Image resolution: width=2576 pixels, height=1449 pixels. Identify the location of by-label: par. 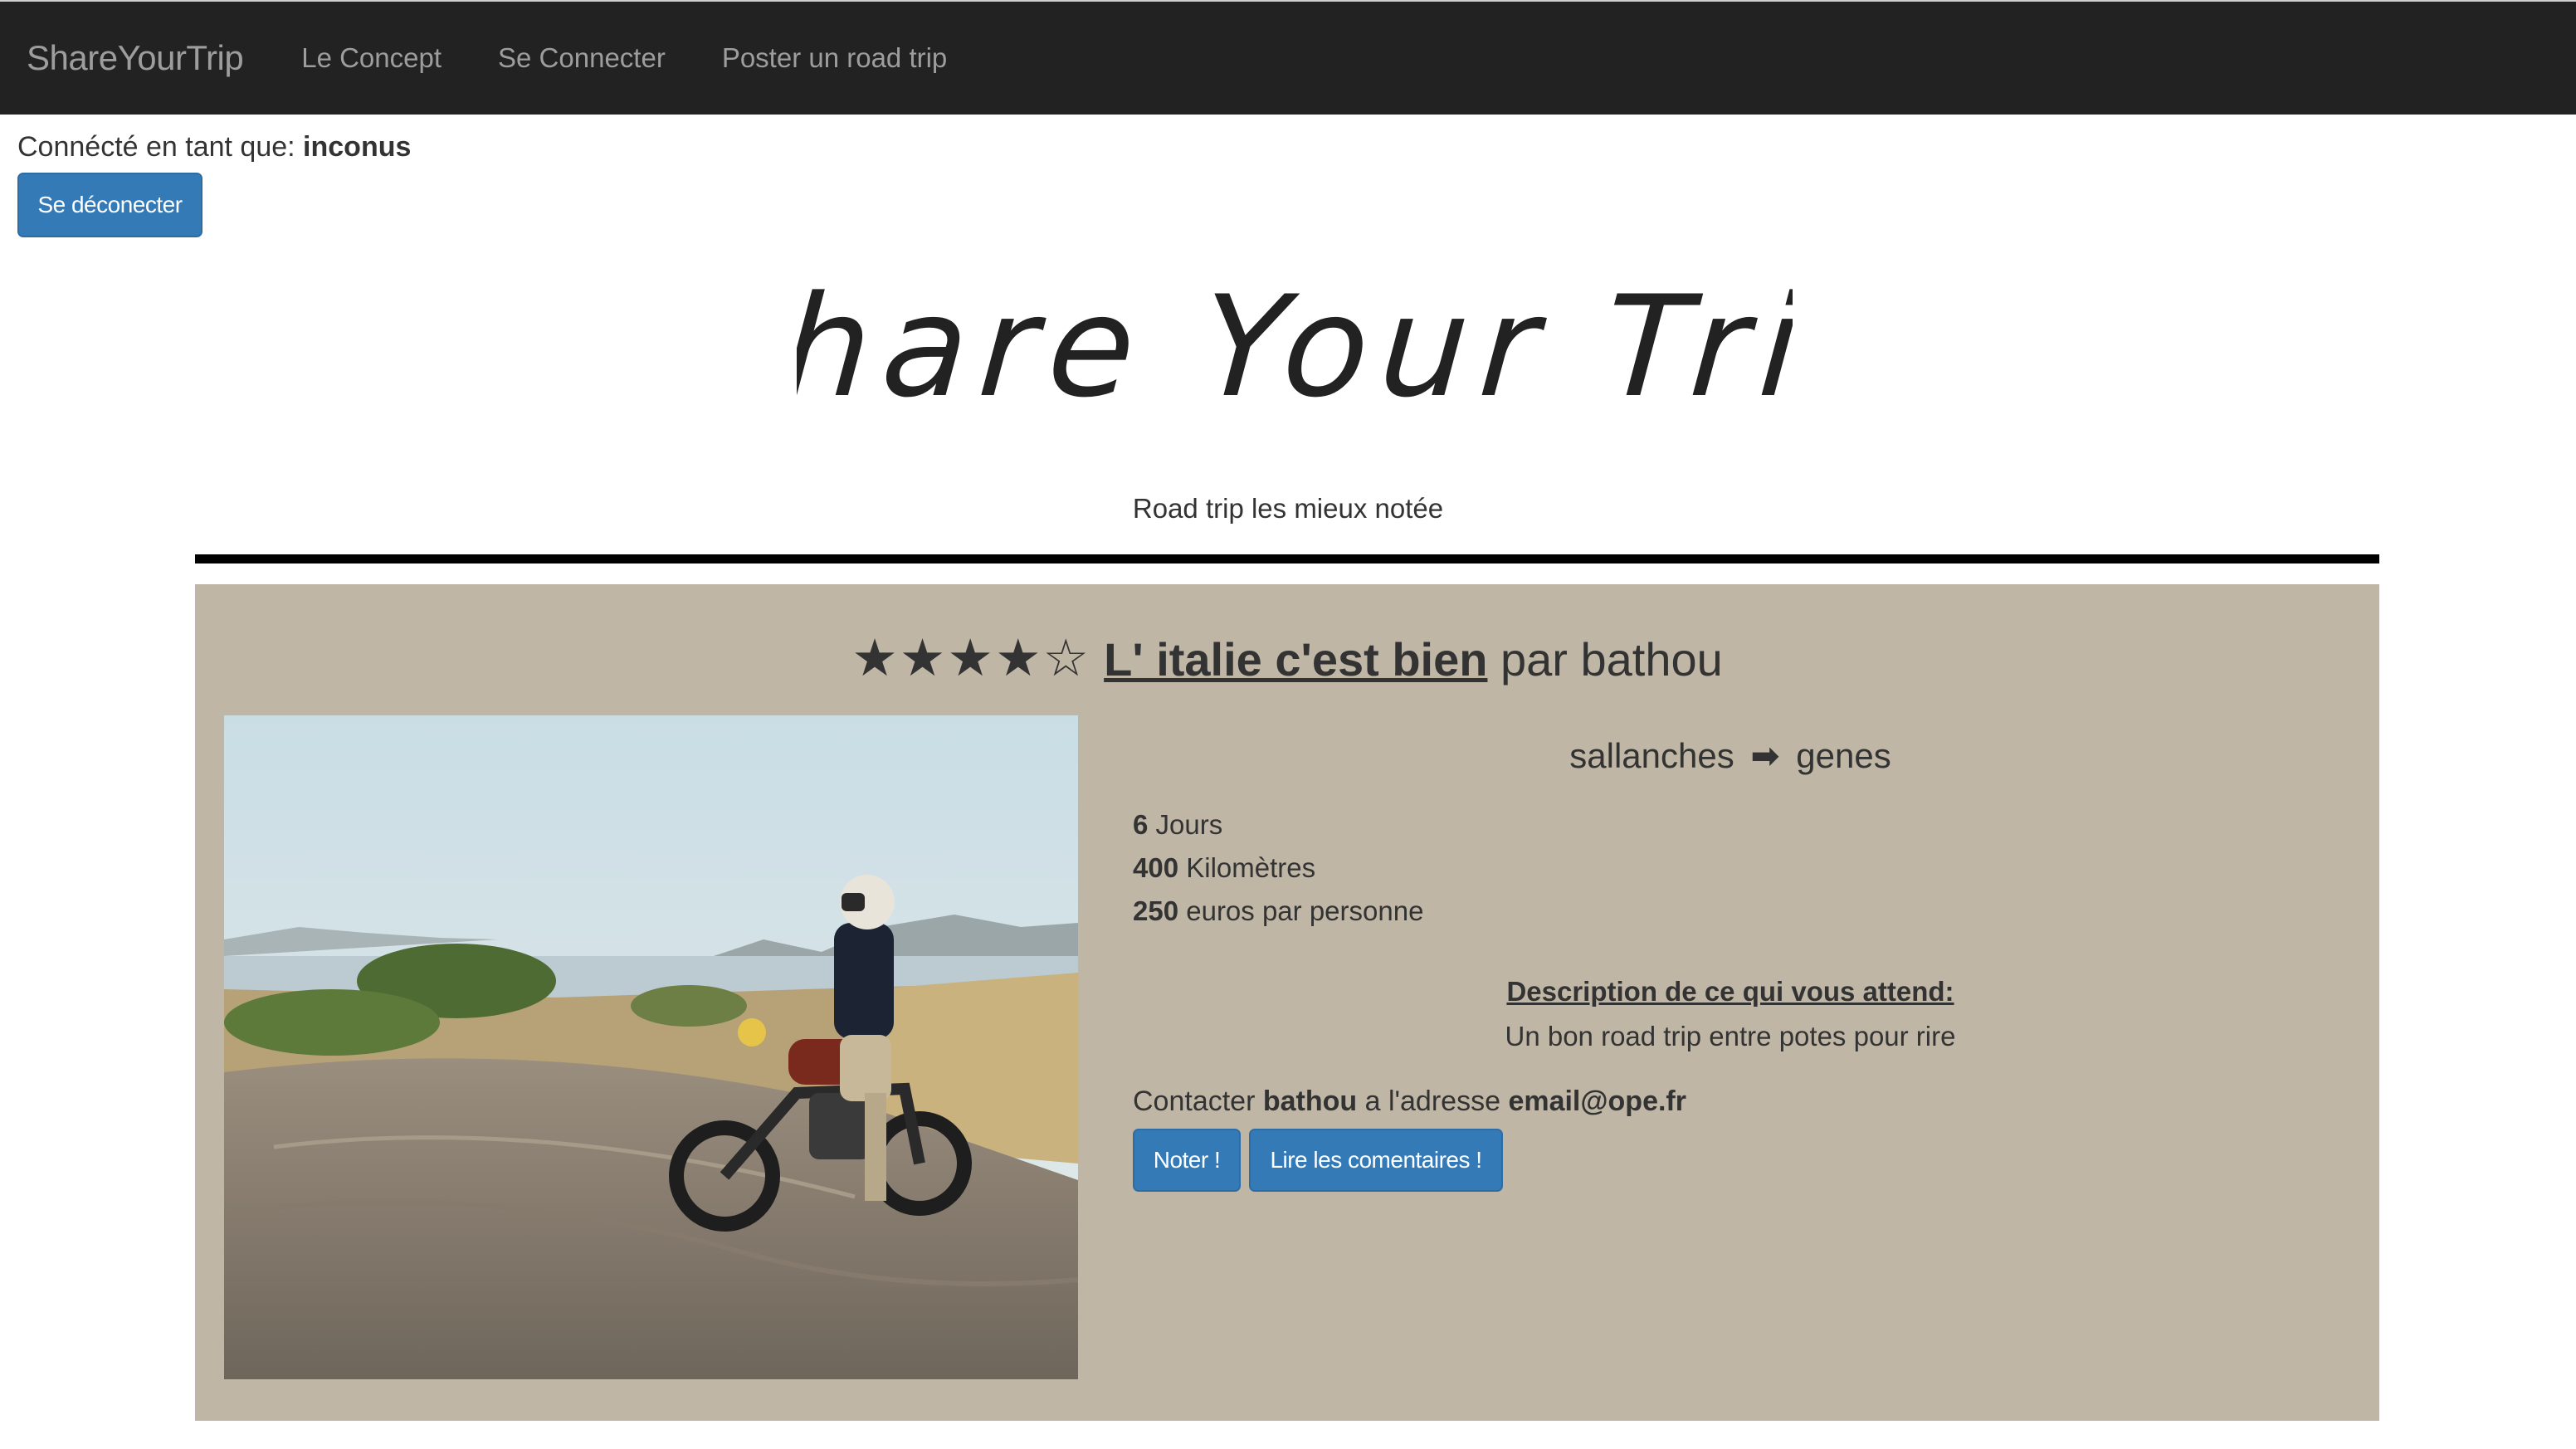
(1534, 659).